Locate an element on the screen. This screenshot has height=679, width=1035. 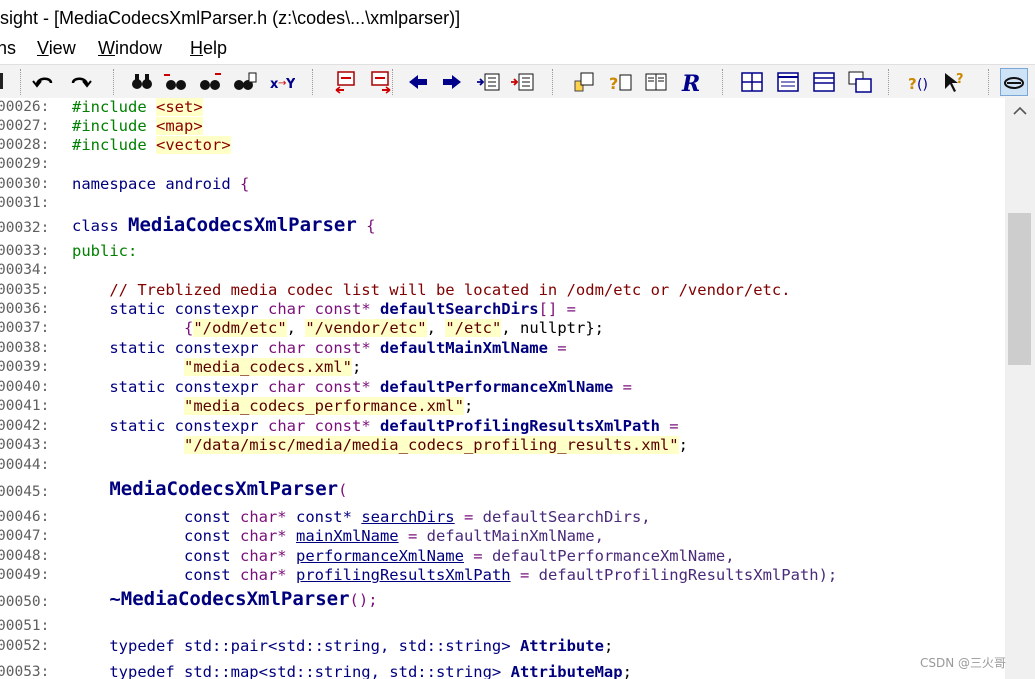
line-number: 00034: is located at coordinates (25, 270).